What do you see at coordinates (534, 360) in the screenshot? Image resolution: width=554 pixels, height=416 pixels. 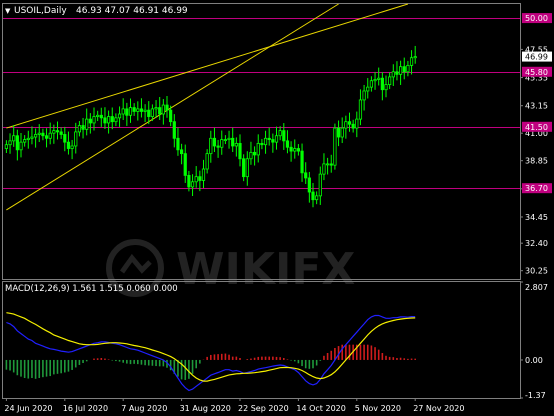 I see `macd-tick-label: 0.00` at bounding box center [534, 360].